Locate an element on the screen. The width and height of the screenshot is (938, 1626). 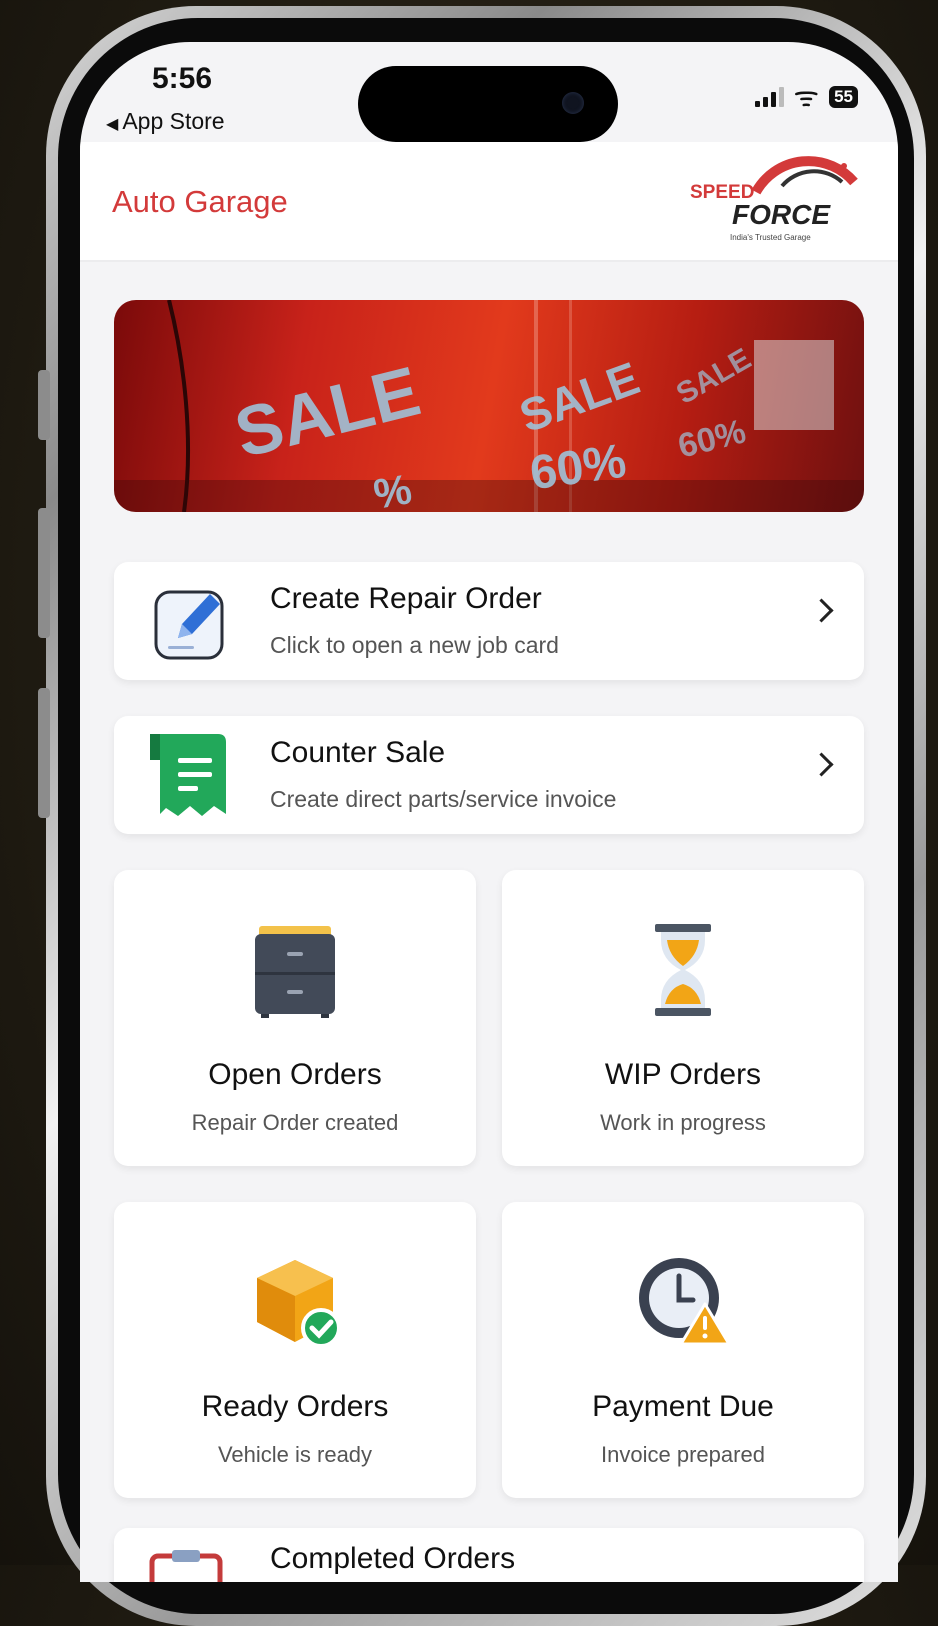
completed-orders-title: Completed Orders is located at coordinates (393, 1558).